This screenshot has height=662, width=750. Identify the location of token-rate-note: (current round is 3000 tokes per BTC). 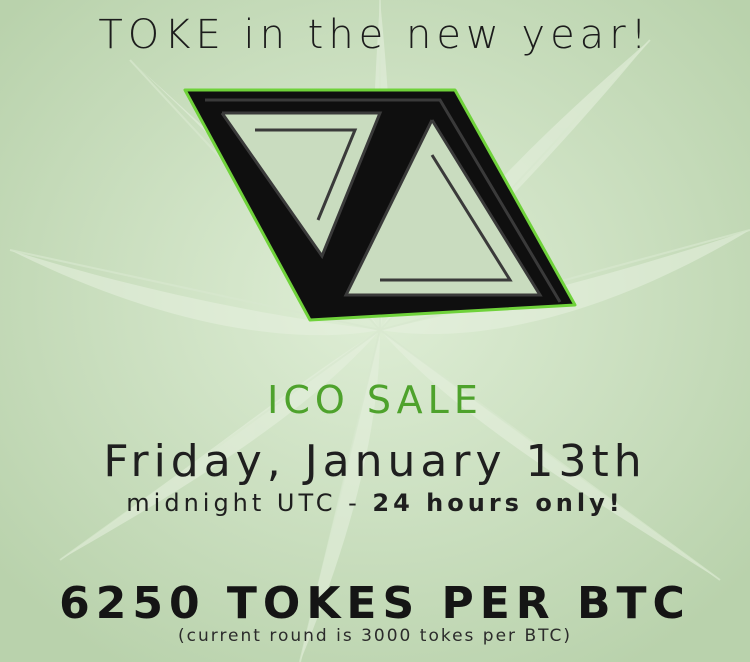
(375, 636).